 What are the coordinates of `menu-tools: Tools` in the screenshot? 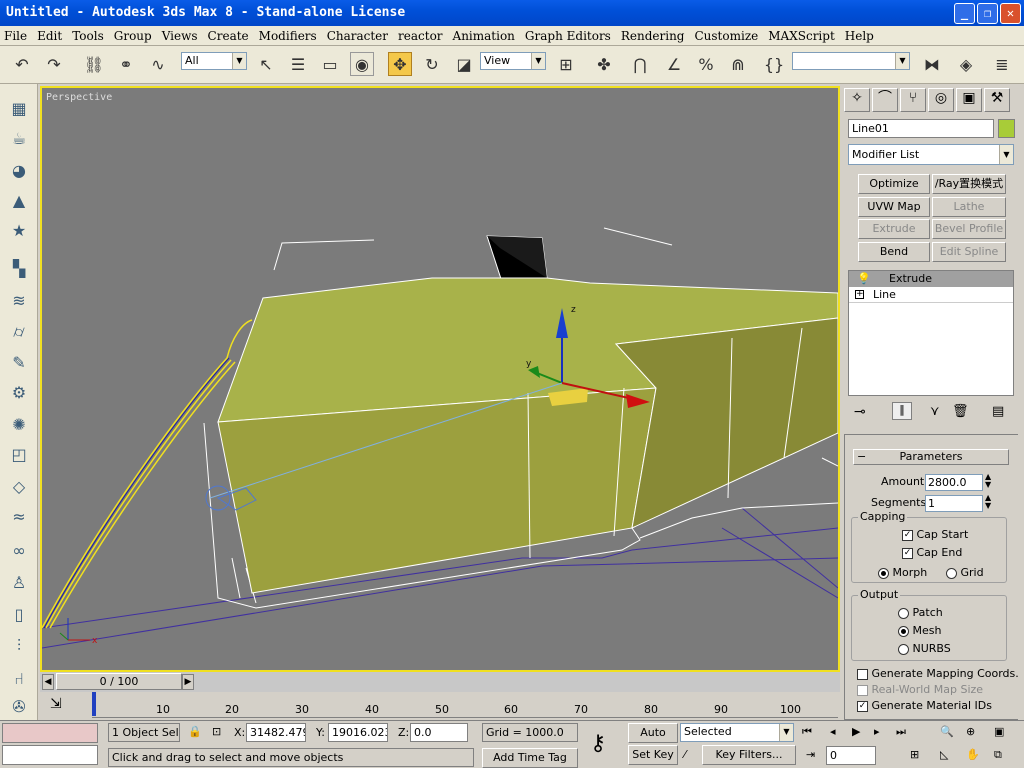 It's located at (88, 36).